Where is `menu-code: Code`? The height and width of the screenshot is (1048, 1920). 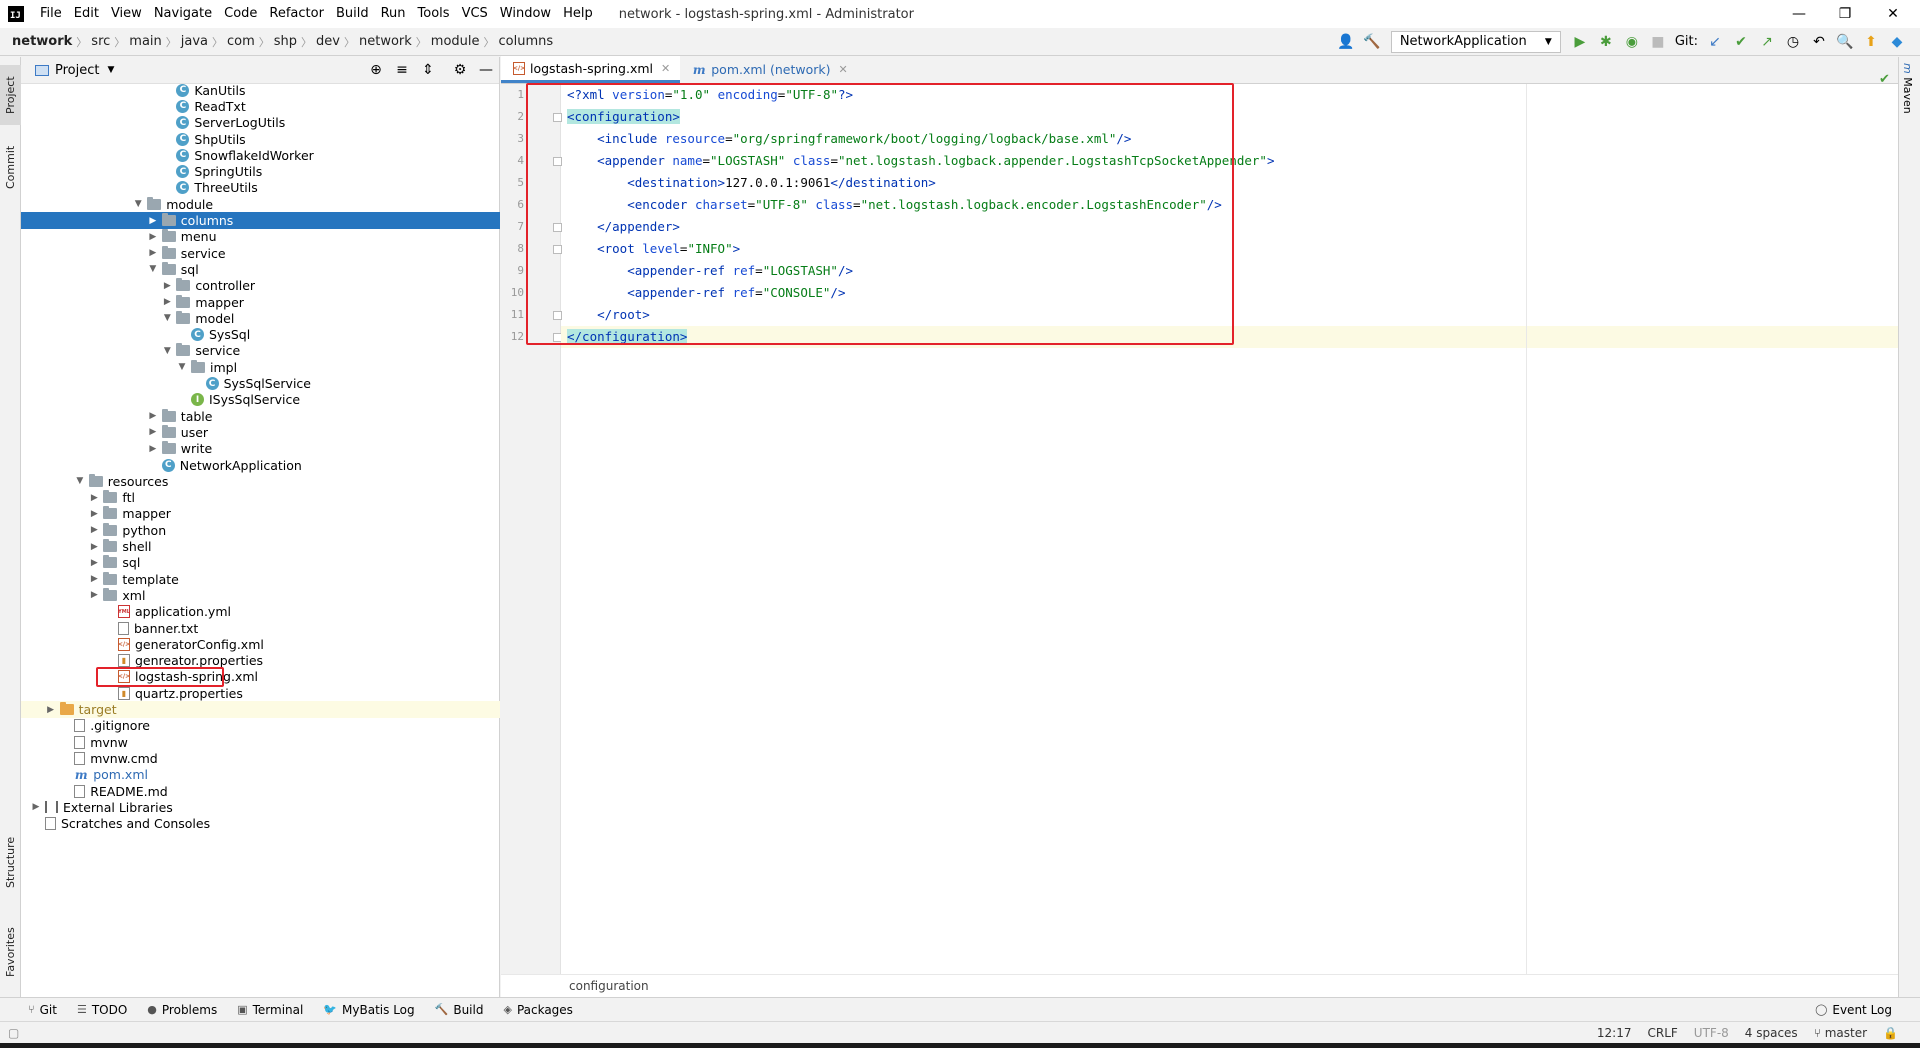 menu-code: Code is located at coordinates (240, 14).